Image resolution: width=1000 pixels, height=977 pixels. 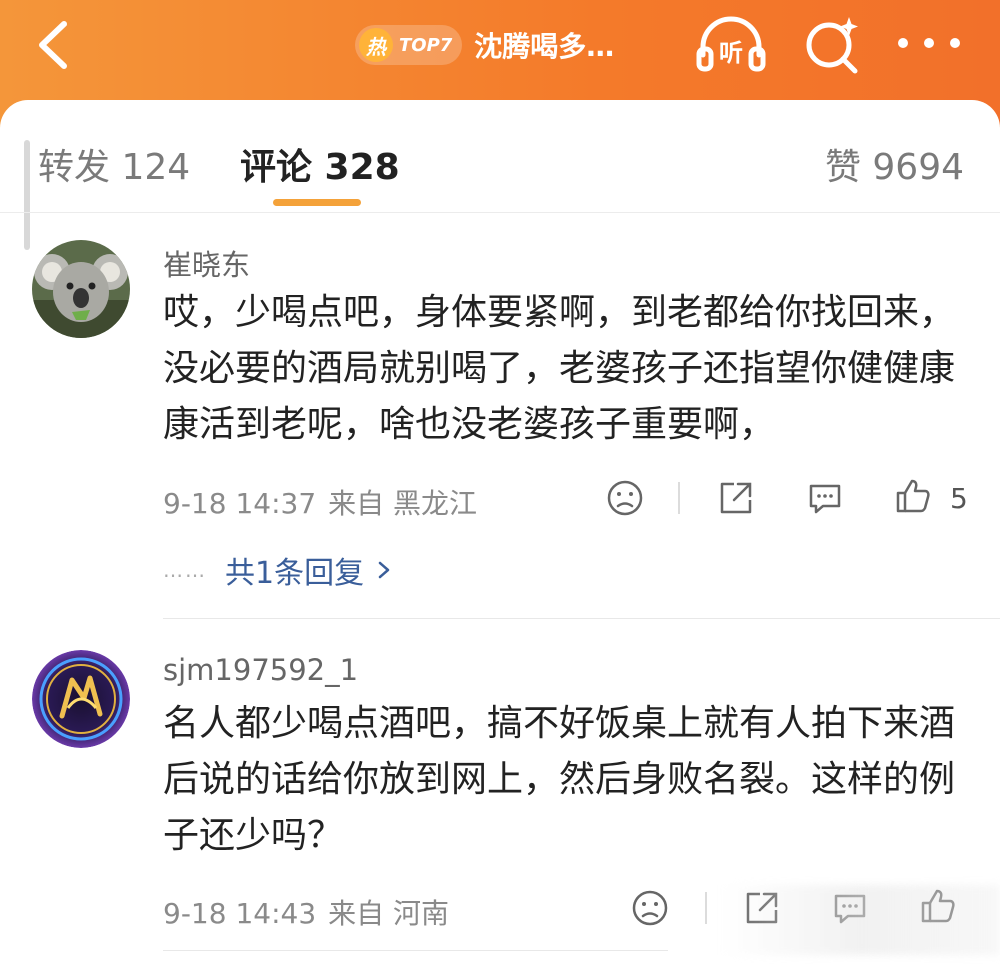 What do you see at coordinates (317, 202) in the screenshot?
I see `active-tab-indicator` at bounding box center [317, 202].